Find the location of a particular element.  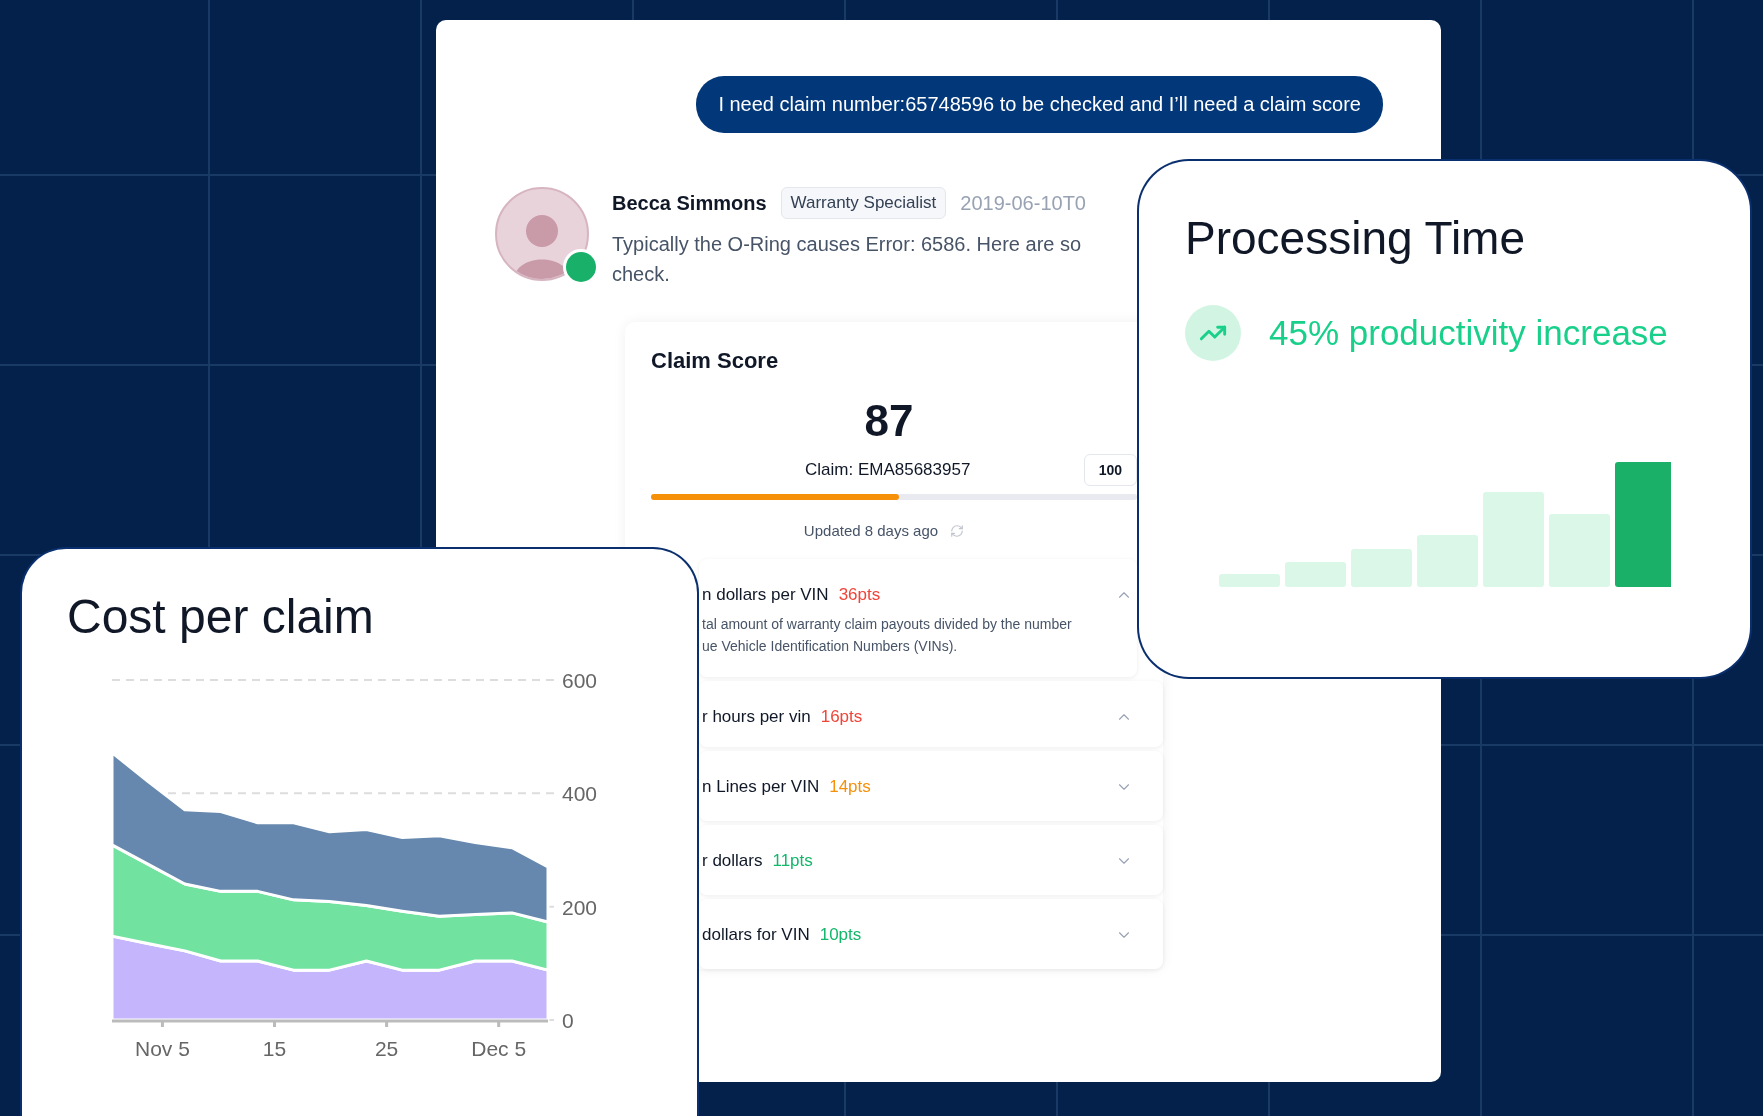

refresh-icon is located at coordinates (957, 530).